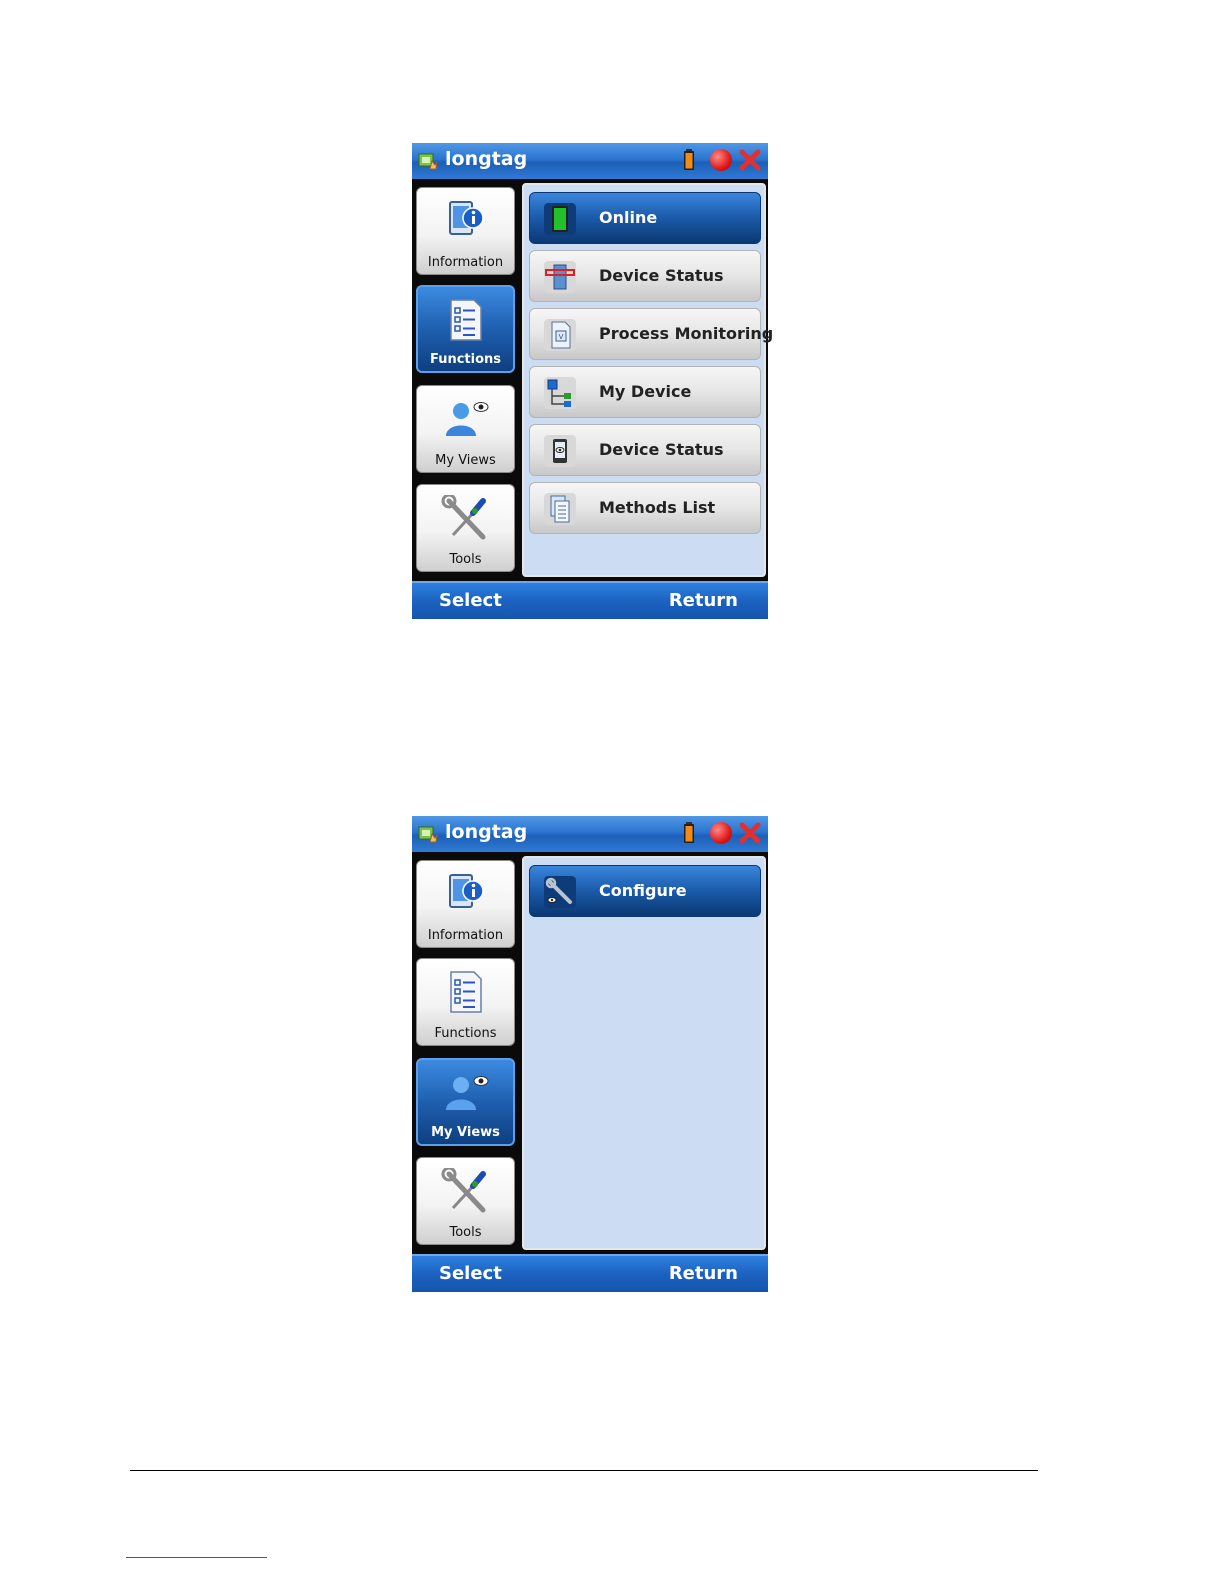  I want to click on svg-text: V, so click(561, 337).